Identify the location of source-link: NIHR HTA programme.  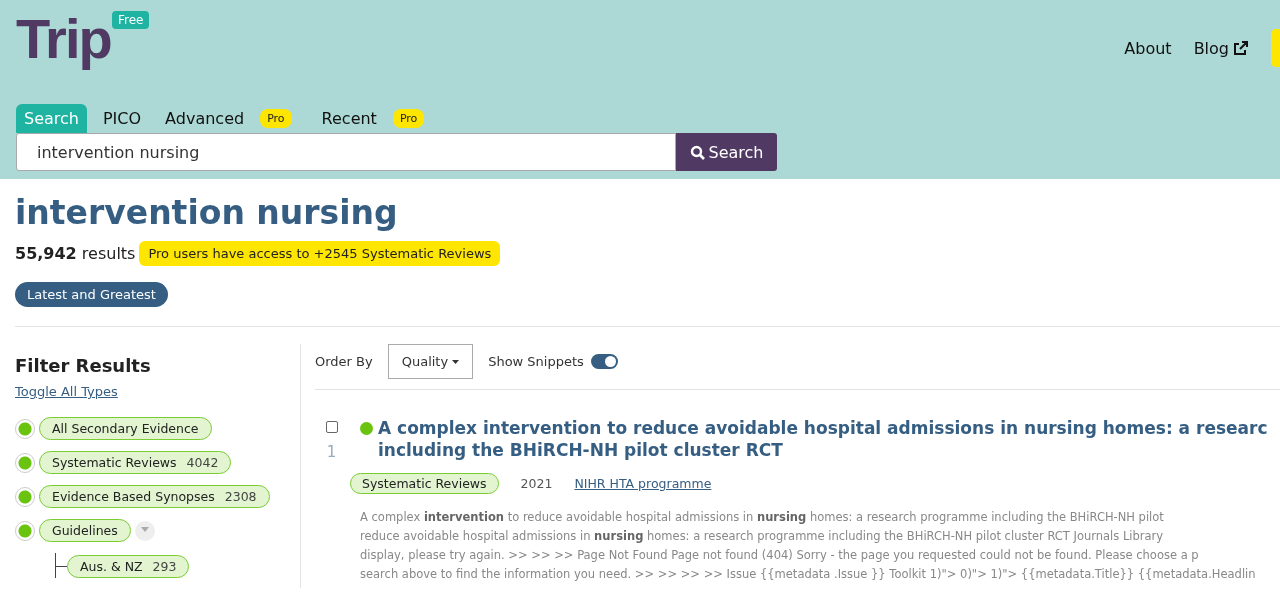
(643, 483).